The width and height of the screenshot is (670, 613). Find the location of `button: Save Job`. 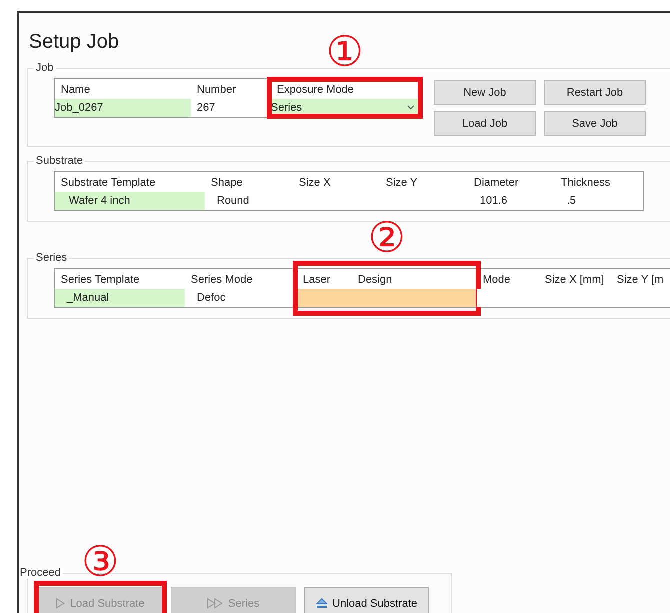

button: Save Job is located at coordinates (595, 123).